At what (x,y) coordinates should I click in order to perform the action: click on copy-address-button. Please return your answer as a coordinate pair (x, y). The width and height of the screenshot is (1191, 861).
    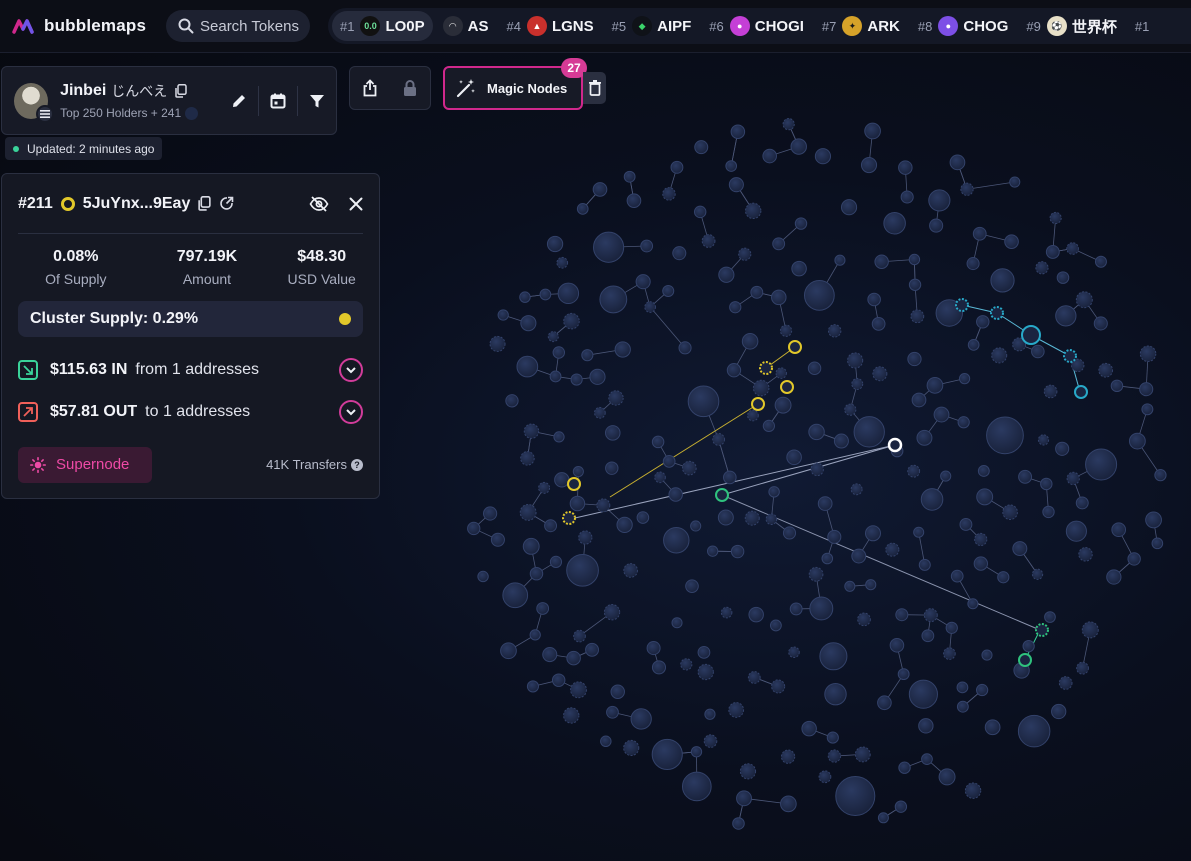
    Looking at the image, I should click on (205, 203).